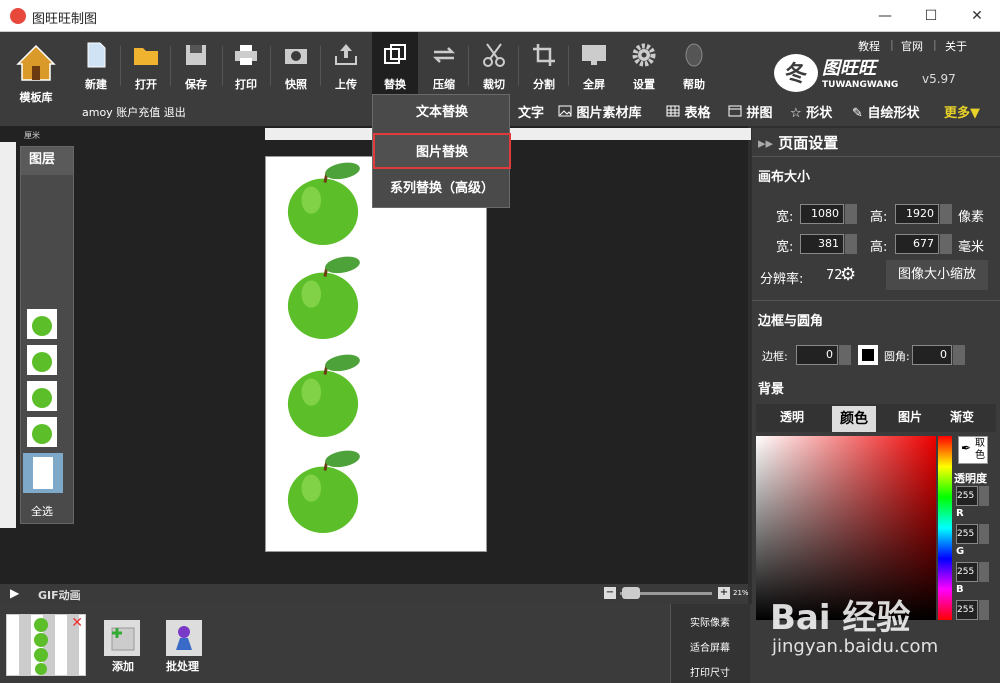 Image resolution: width=1000 pixels, height=683 pixels. What do you see at coordinates (917, 244) in the screenshot?
I see `height-mm-input: 677` at bounding box center [917, 244].